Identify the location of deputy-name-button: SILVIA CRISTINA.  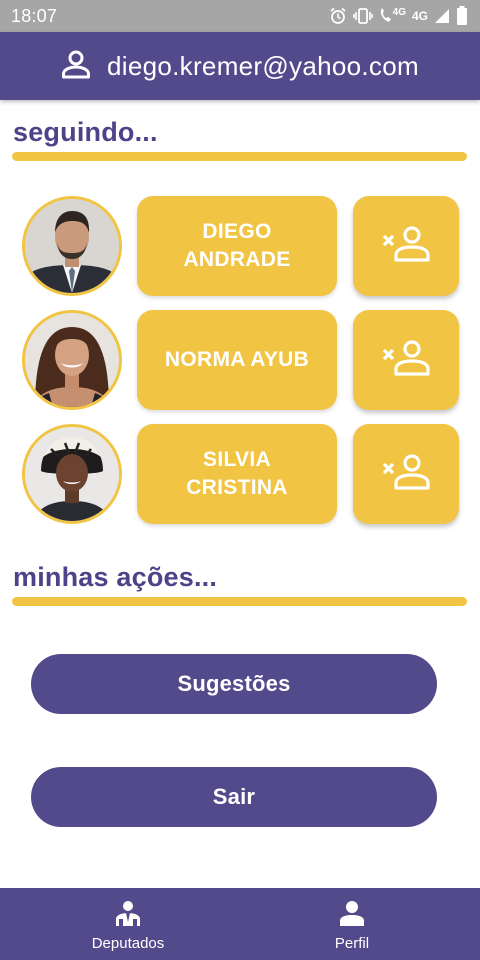
(237, 474).